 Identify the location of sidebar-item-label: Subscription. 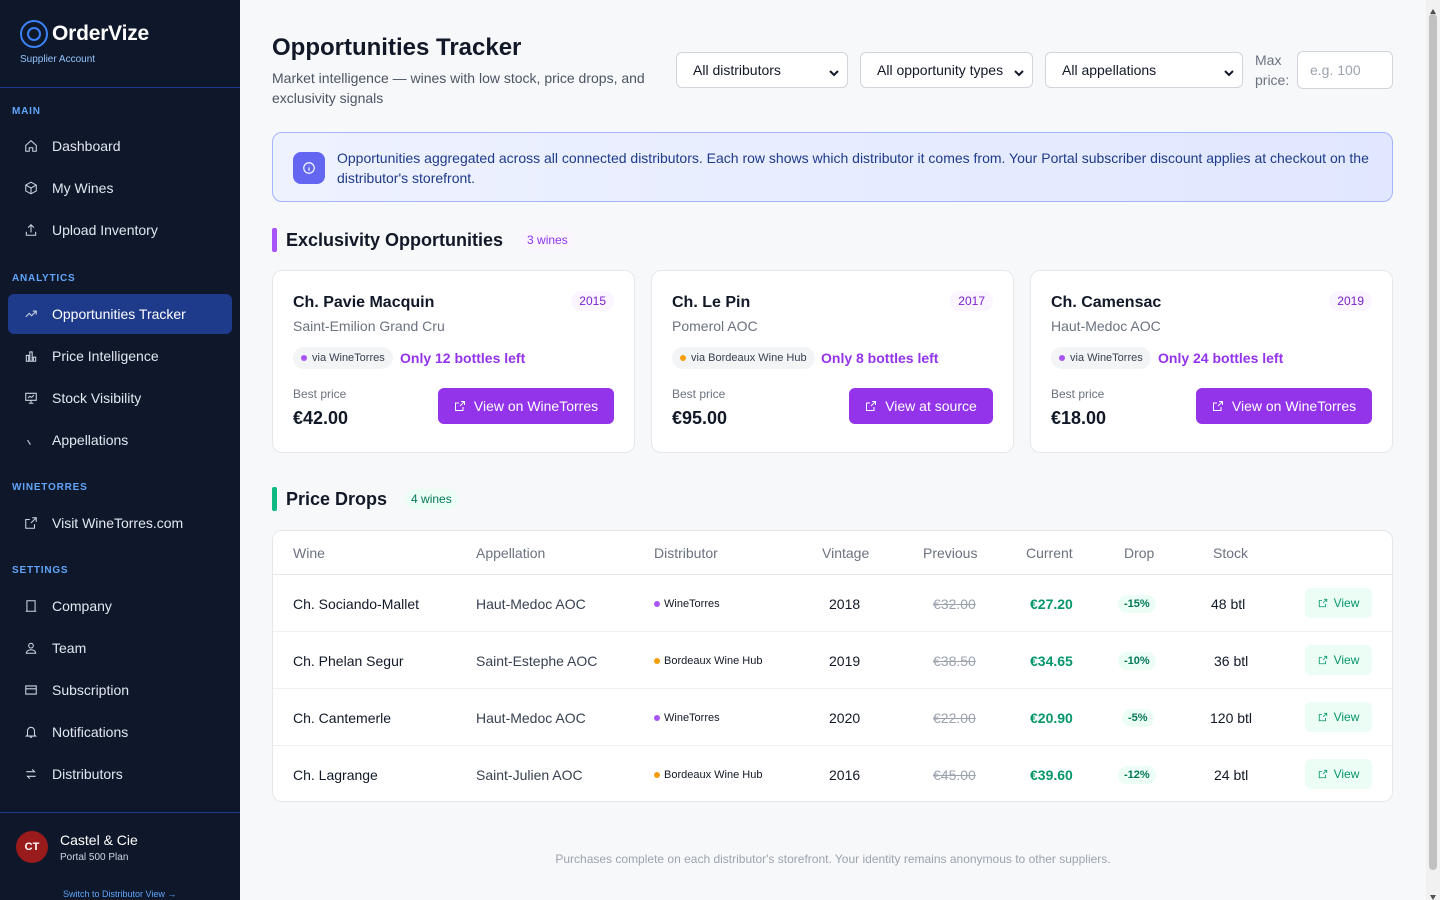
(91, 690).